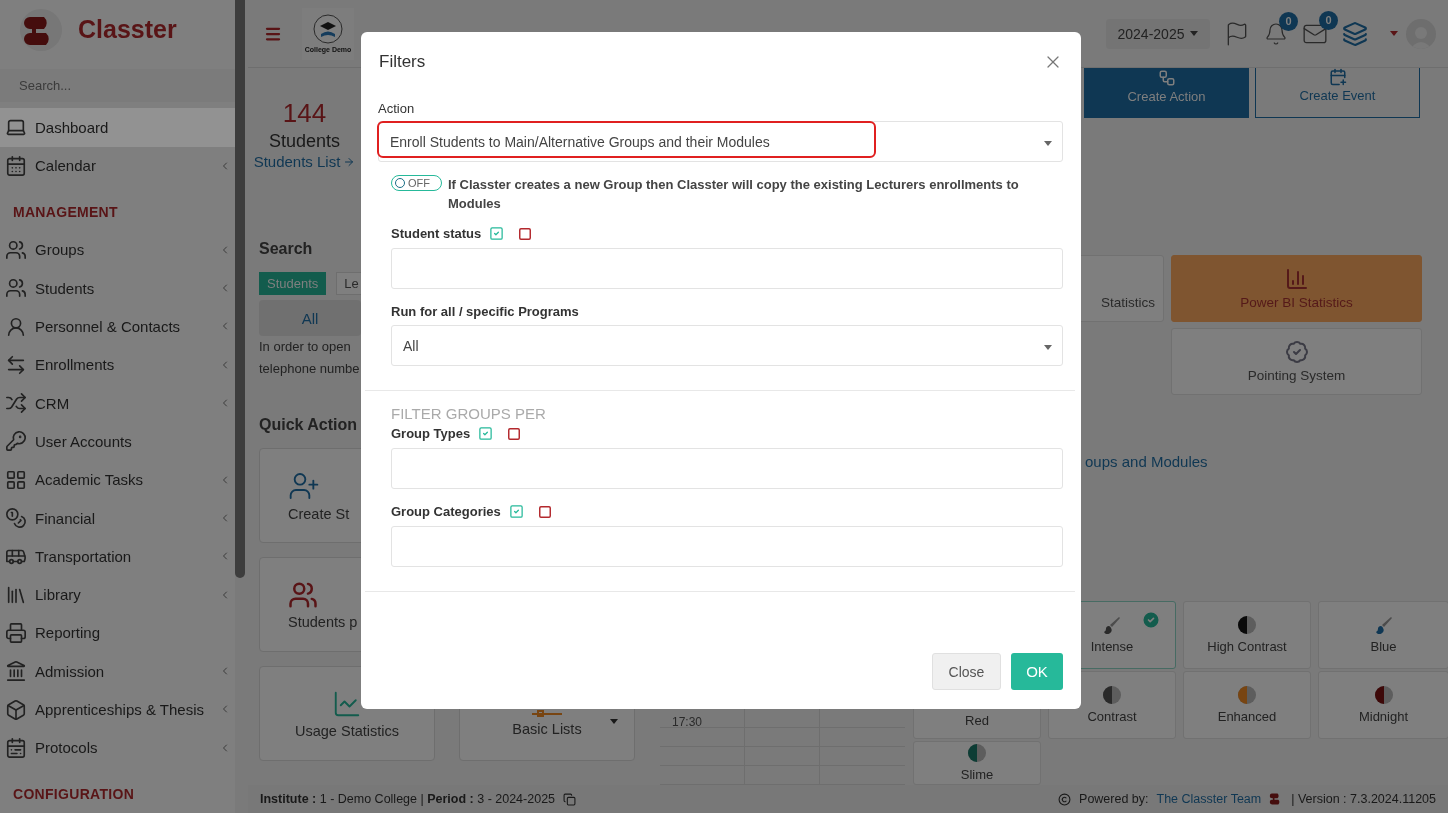 The height and width of the screenshot is (813, 1448). Describe the element at coordinates (1288, 21) in the screenshot. I see `notification-count: 0` at that location.